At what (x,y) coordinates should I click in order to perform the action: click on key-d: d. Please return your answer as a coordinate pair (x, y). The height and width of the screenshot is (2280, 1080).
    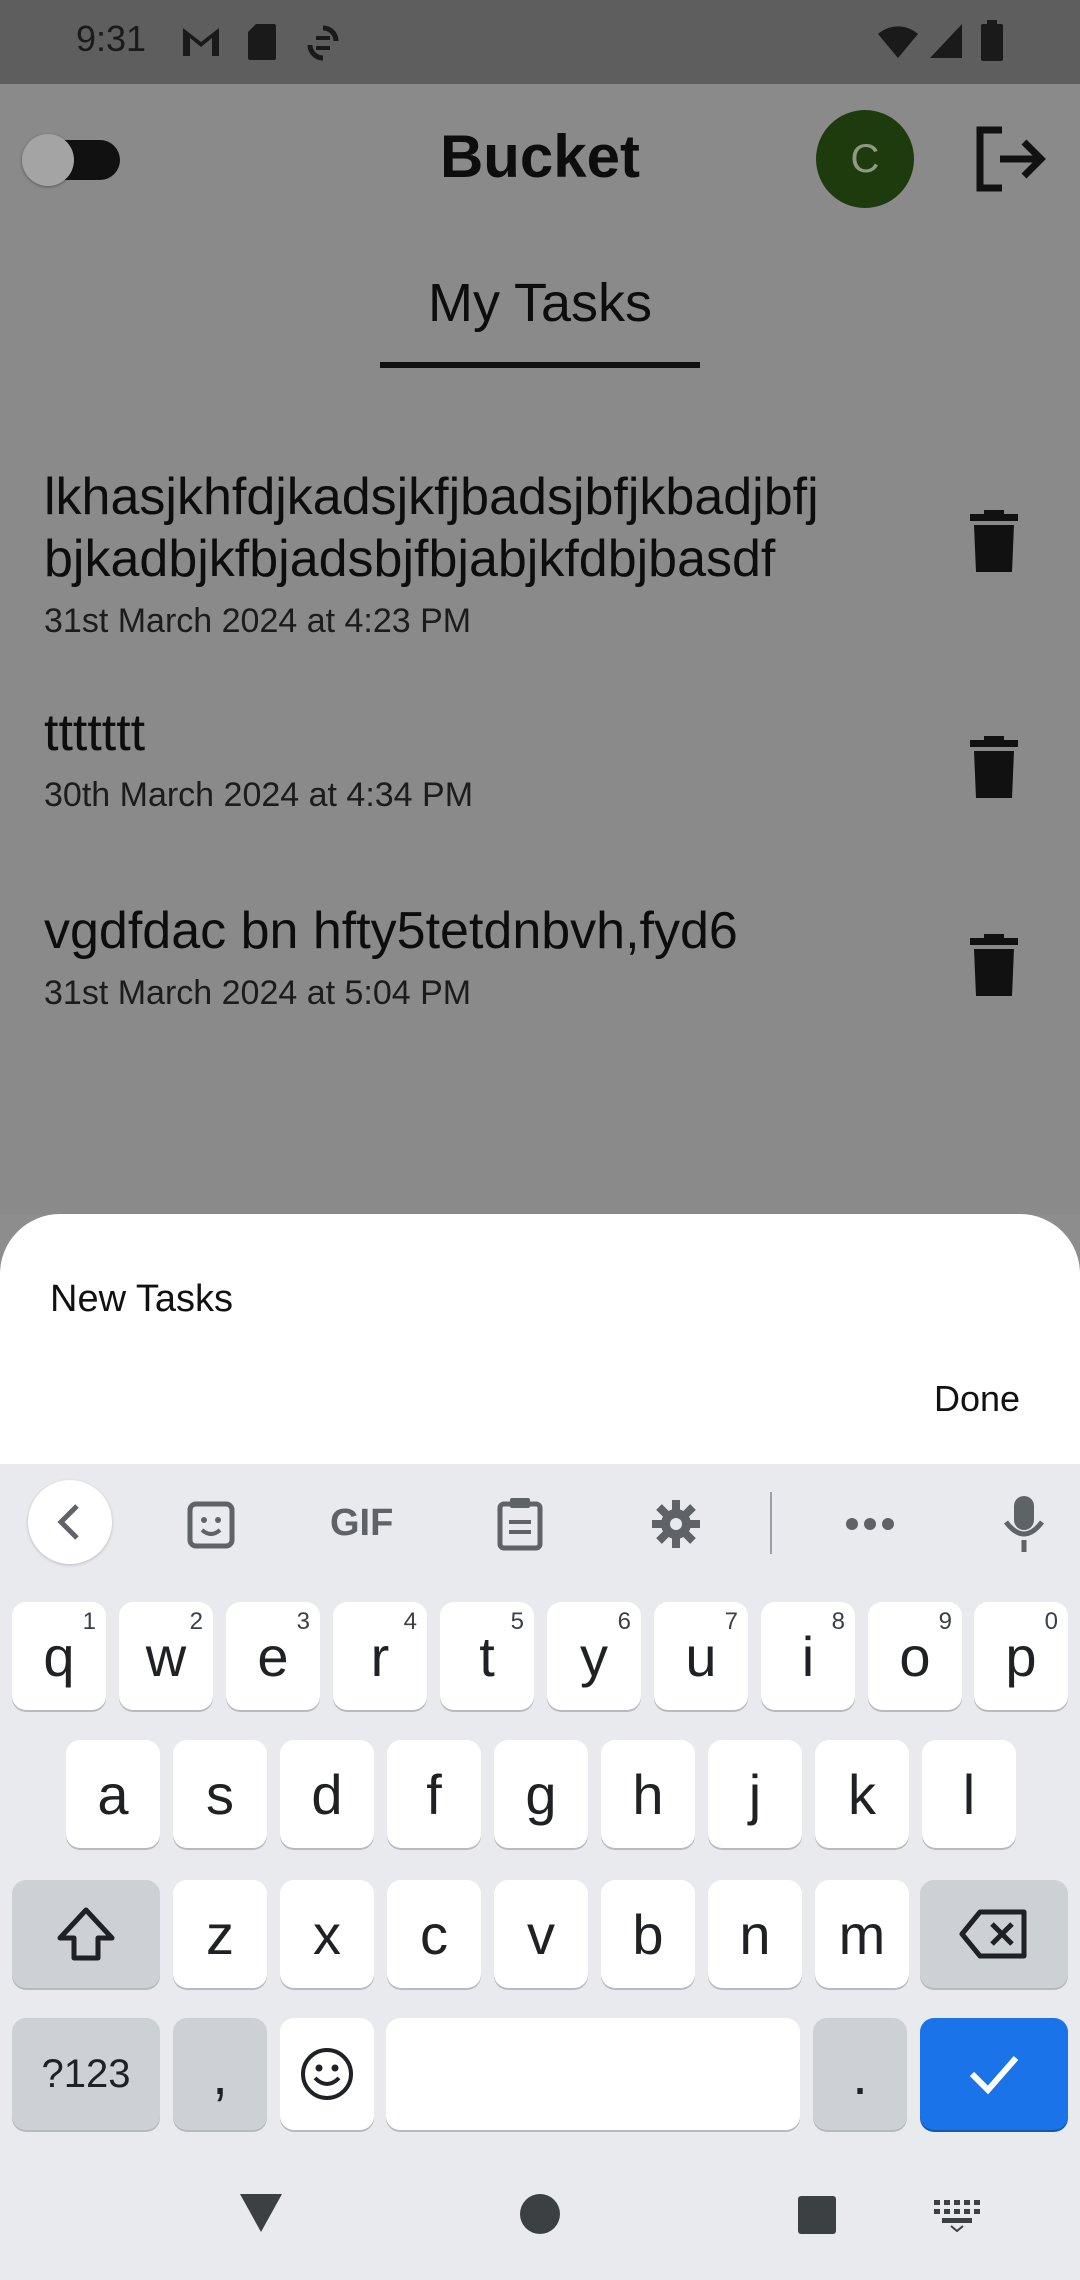
    Looking at the image, I should click on (327, 1794).